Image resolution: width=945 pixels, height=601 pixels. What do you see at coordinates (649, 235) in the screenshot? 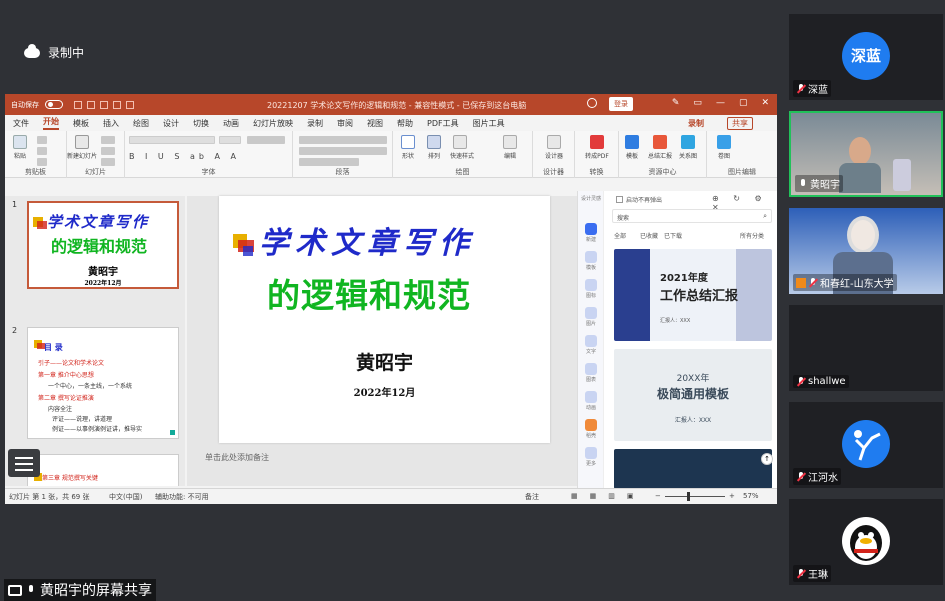
I see `tab-favorites: 已收藏` at bounding box center [649, 235].